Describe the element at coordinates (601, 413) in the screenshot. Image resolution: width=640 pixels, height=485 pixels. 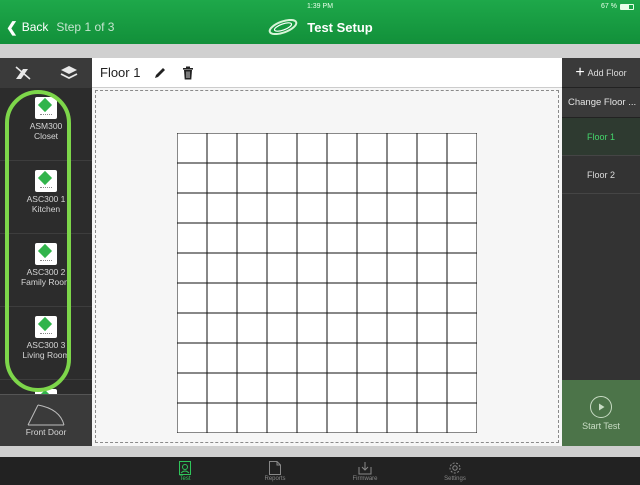
I see `start-test-button: Start Test` at that location.